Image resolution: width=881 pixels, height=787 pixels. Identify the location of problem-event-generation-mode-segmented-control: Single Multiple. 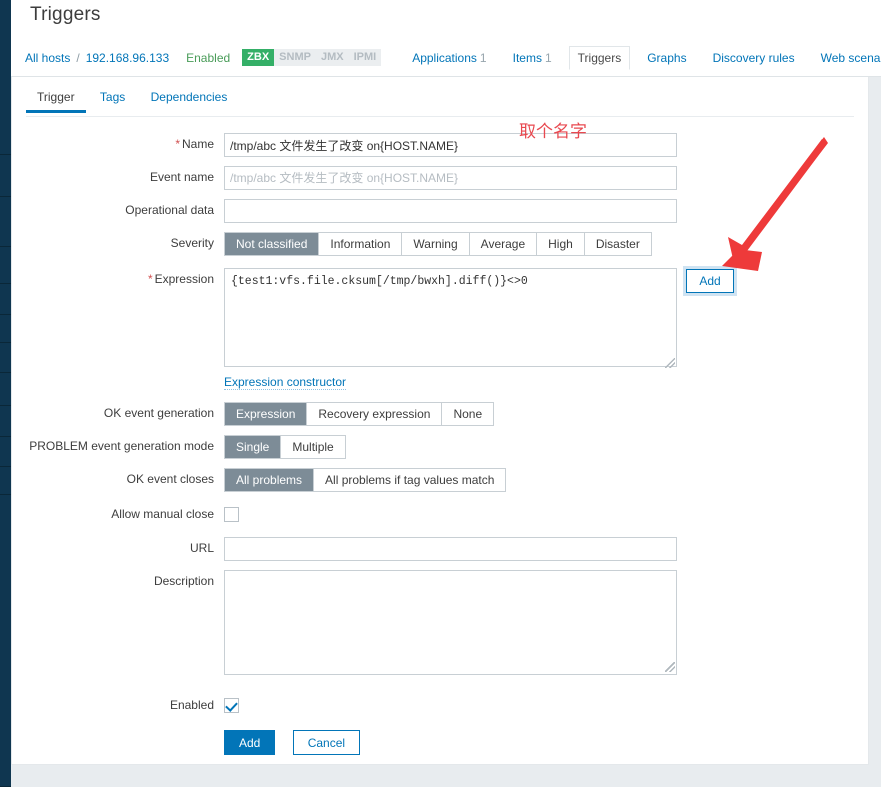
(285, 447).